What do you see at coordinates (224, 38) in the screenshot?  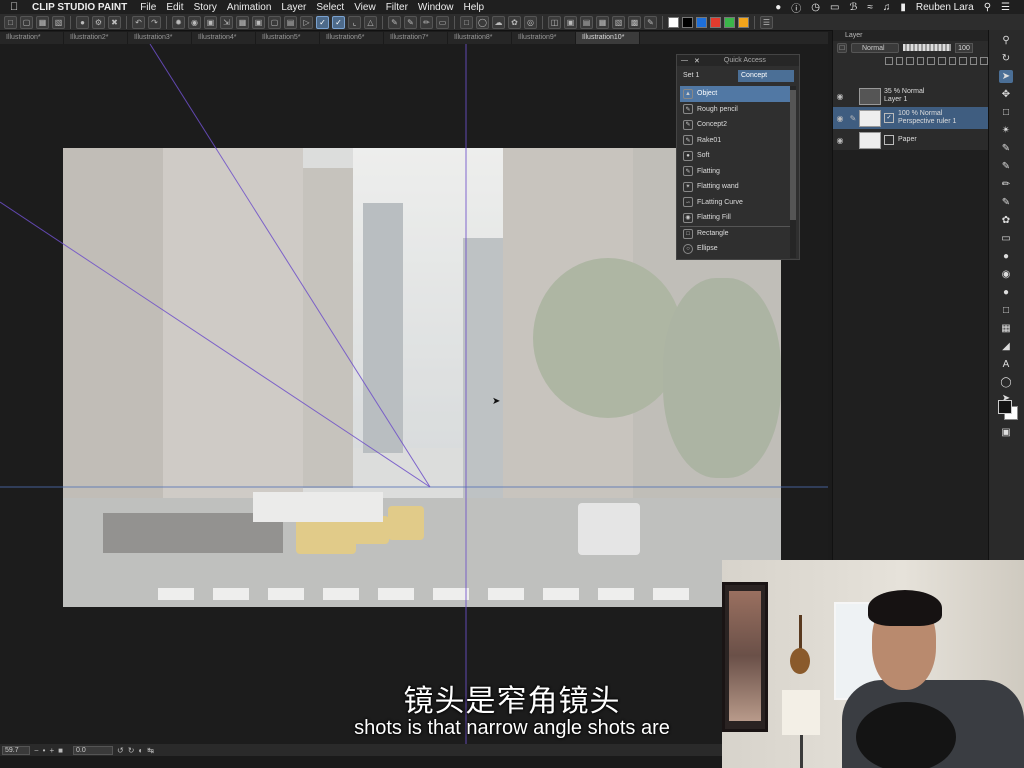 I see `tab-illustration4: Illustration4*` at bounding box center [224, 38].